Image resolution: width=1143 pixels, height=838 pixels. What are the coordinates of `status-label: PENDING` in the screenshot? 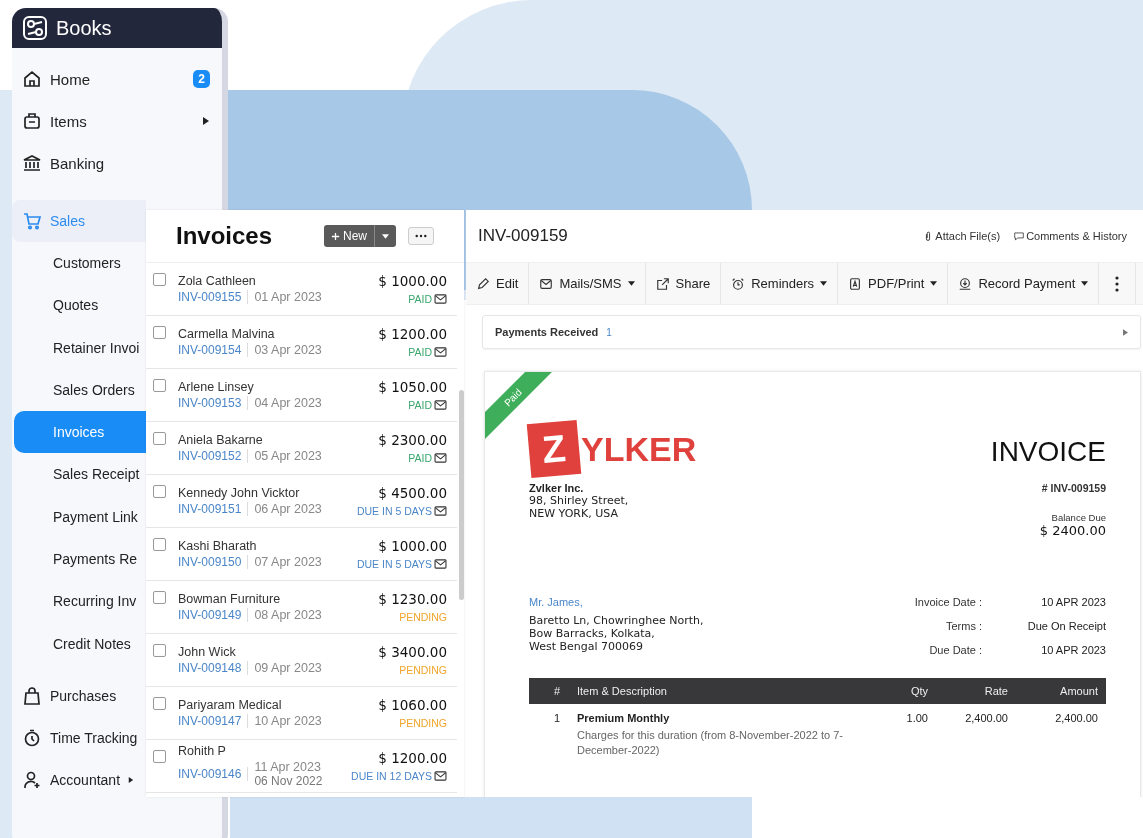 It's located at (423, 670).